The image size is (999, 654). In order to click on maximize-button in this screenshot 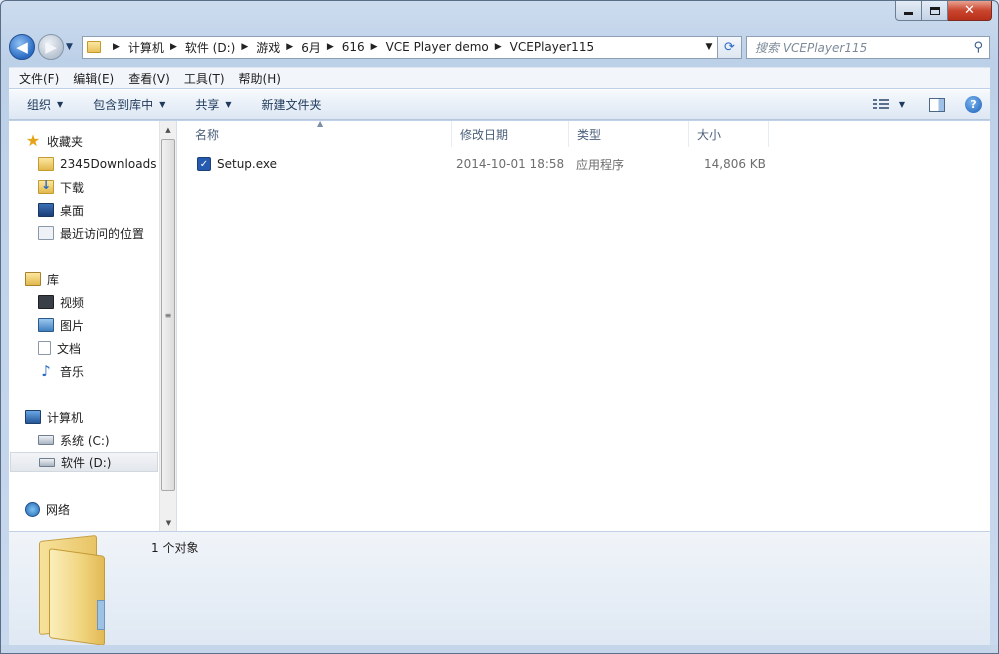, I will do `click(935, 11)`.